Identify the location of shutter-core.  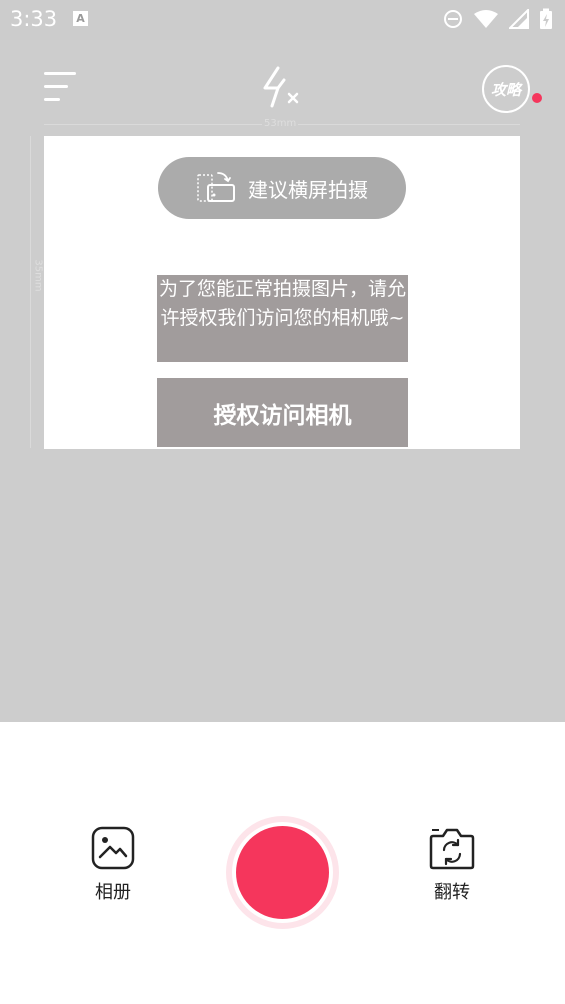
(282, 872).